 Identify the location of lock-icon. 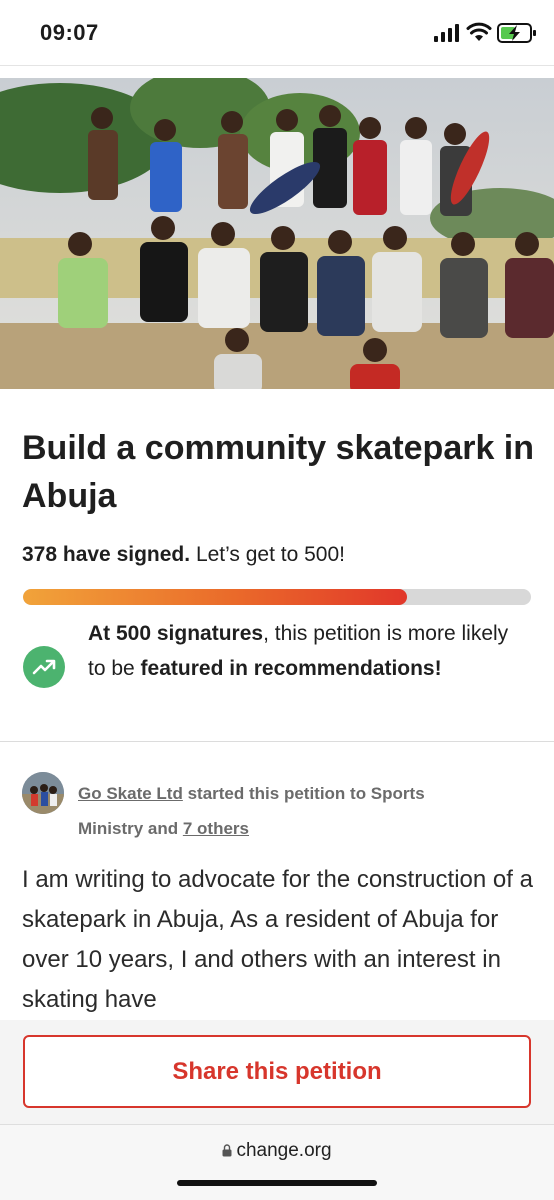
(227, 1150).